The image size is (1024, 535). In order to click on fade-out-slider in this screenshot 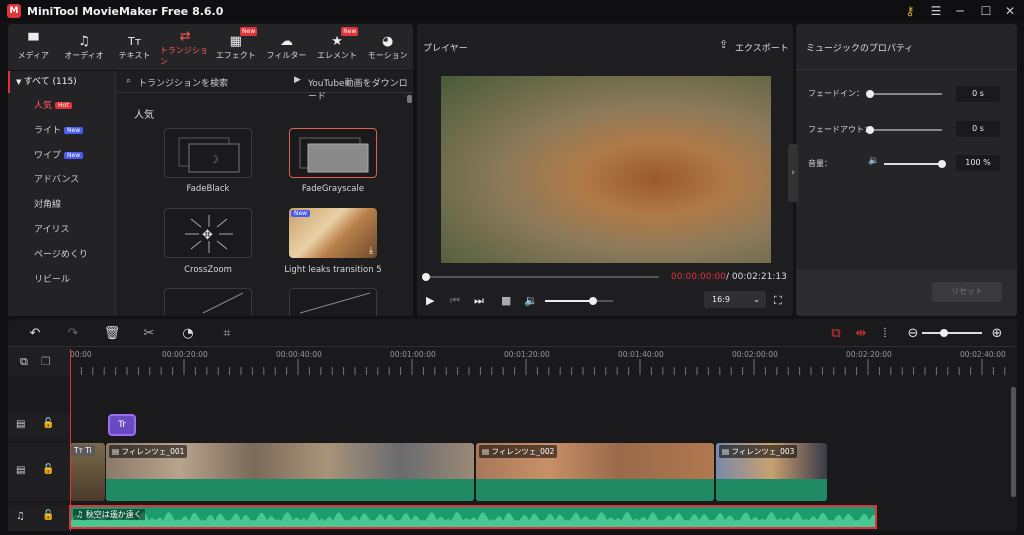, I will do `click(906, 130)`.